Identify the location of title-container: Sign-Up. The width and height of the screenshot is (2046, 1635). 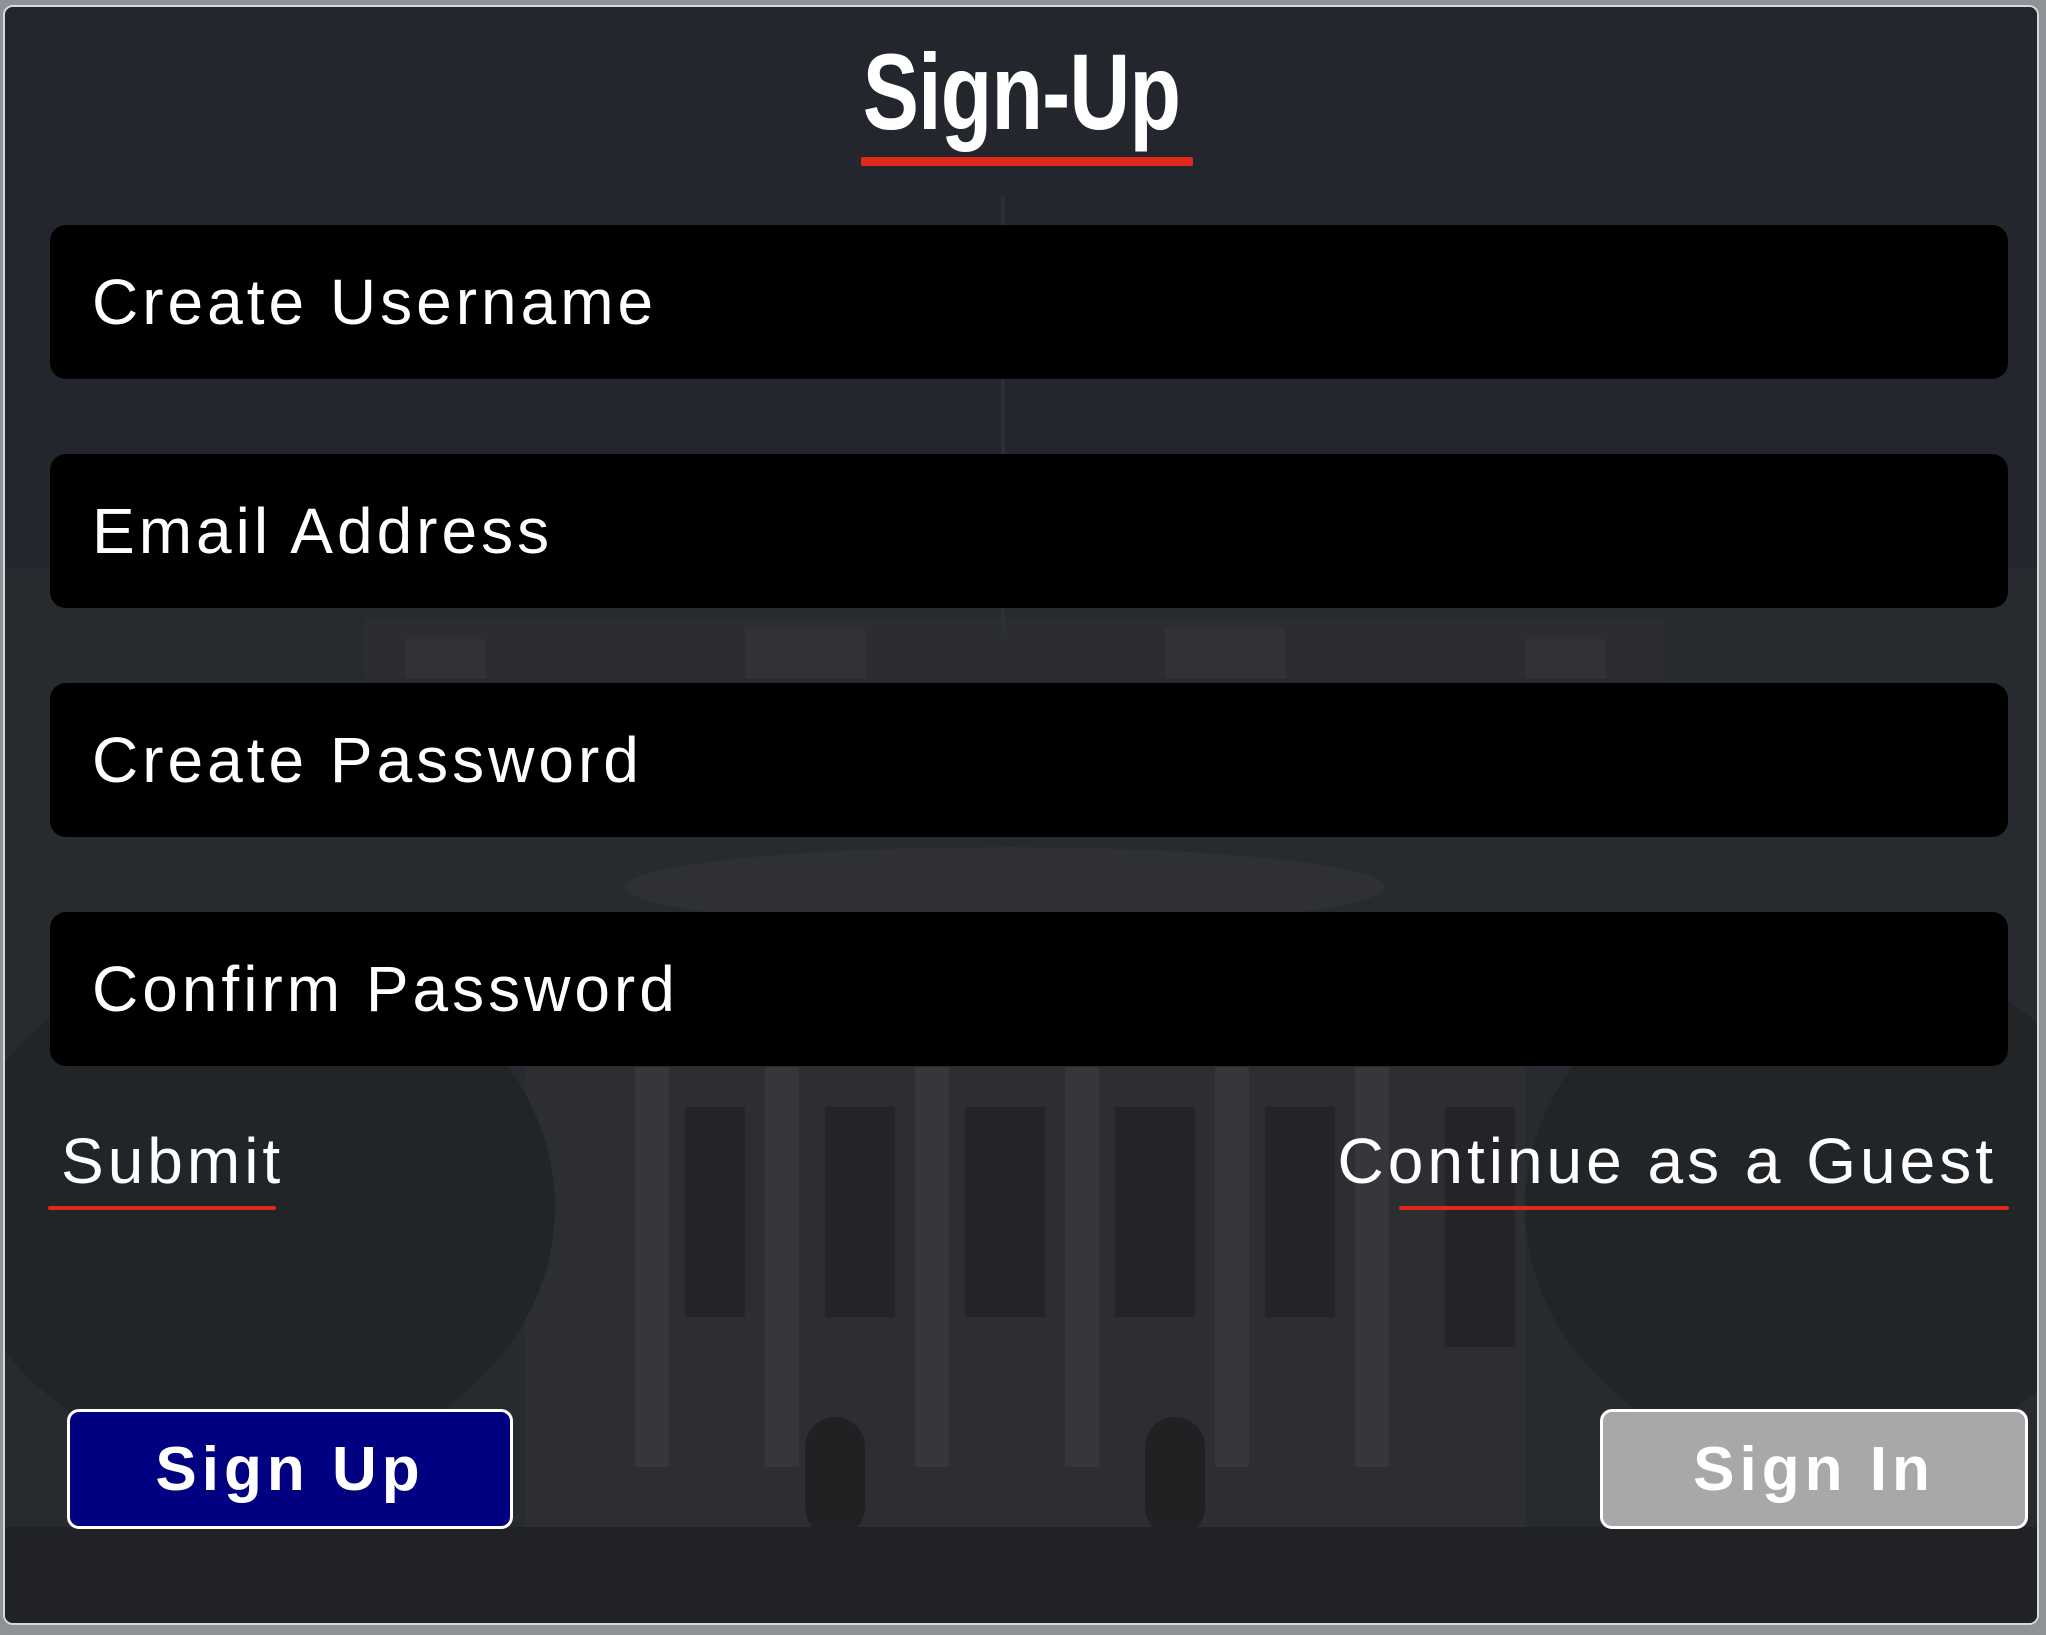
(1021, 92).